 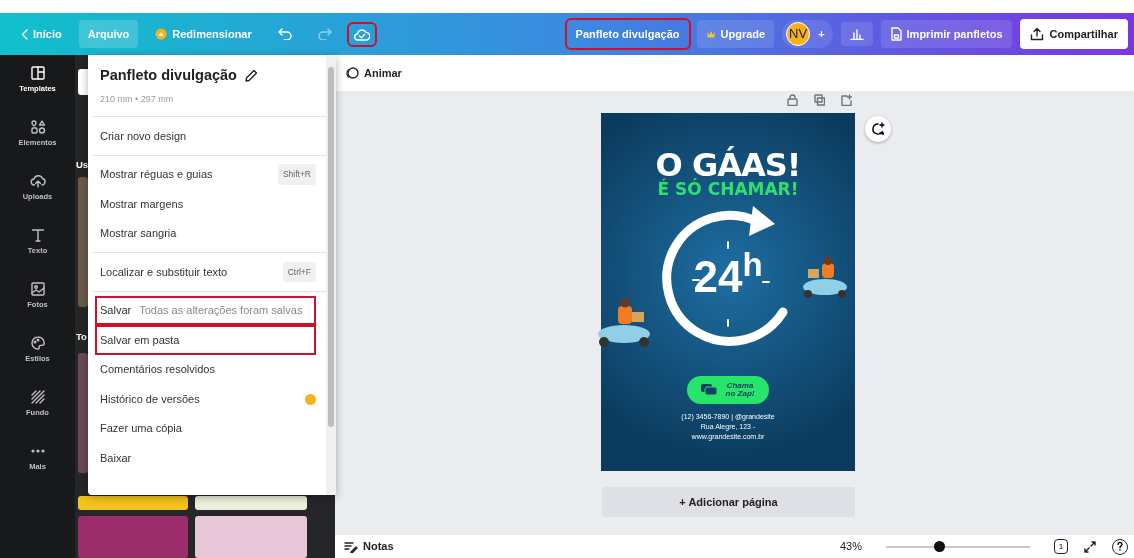 I want to click on bar-chart-icon, so click(x=856, y=34).